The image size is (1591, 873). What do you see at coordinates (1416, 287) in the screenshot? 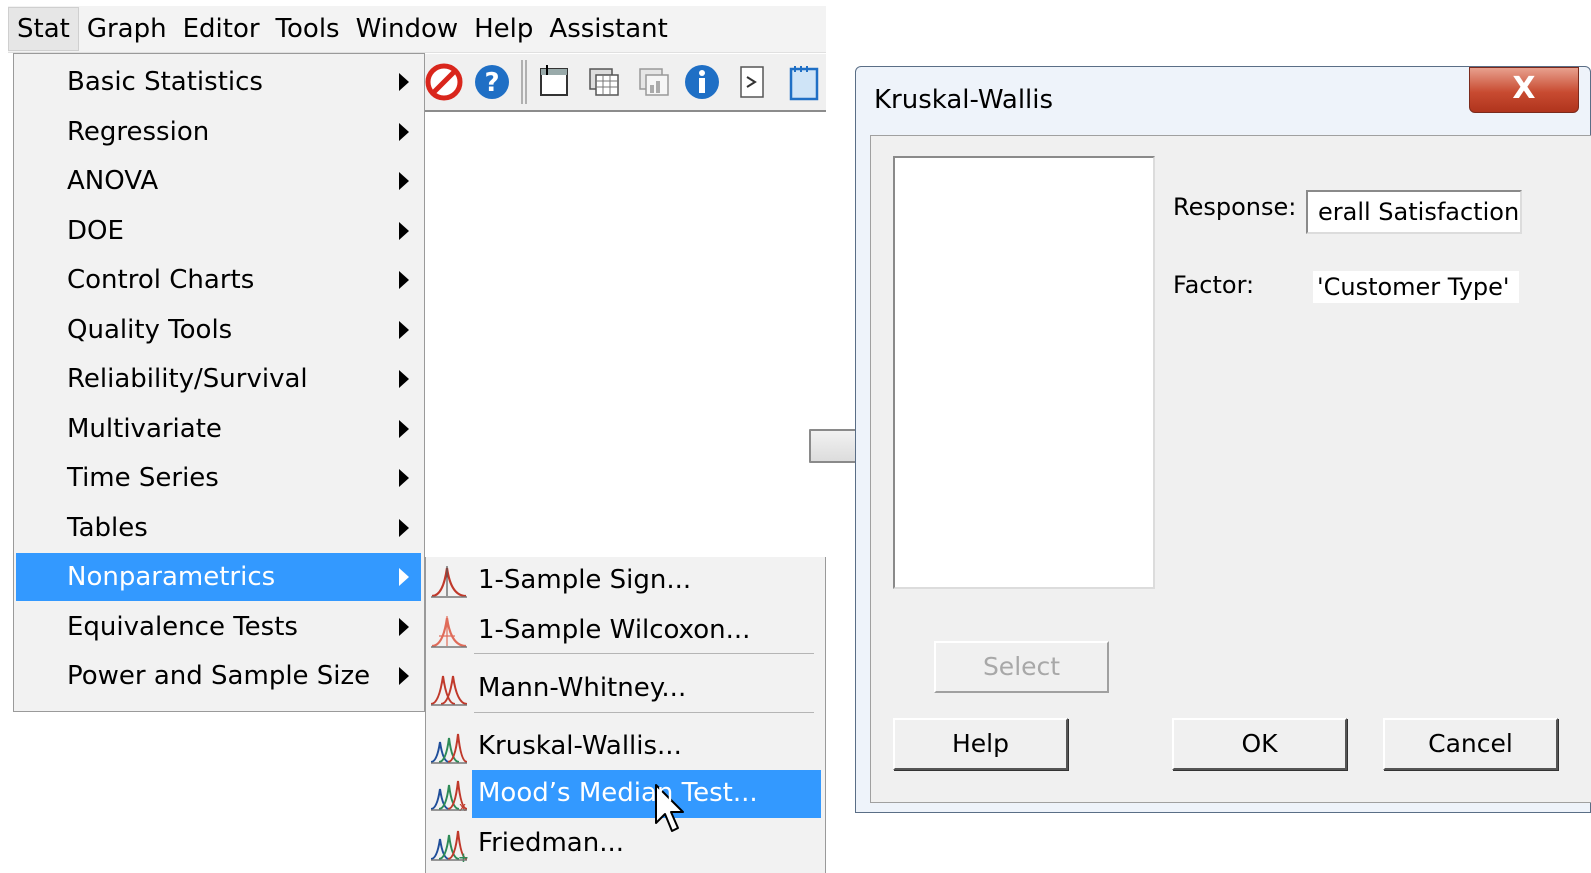
I see `factor-input: 'Customer Type'` at bounding box center [1416, 287].